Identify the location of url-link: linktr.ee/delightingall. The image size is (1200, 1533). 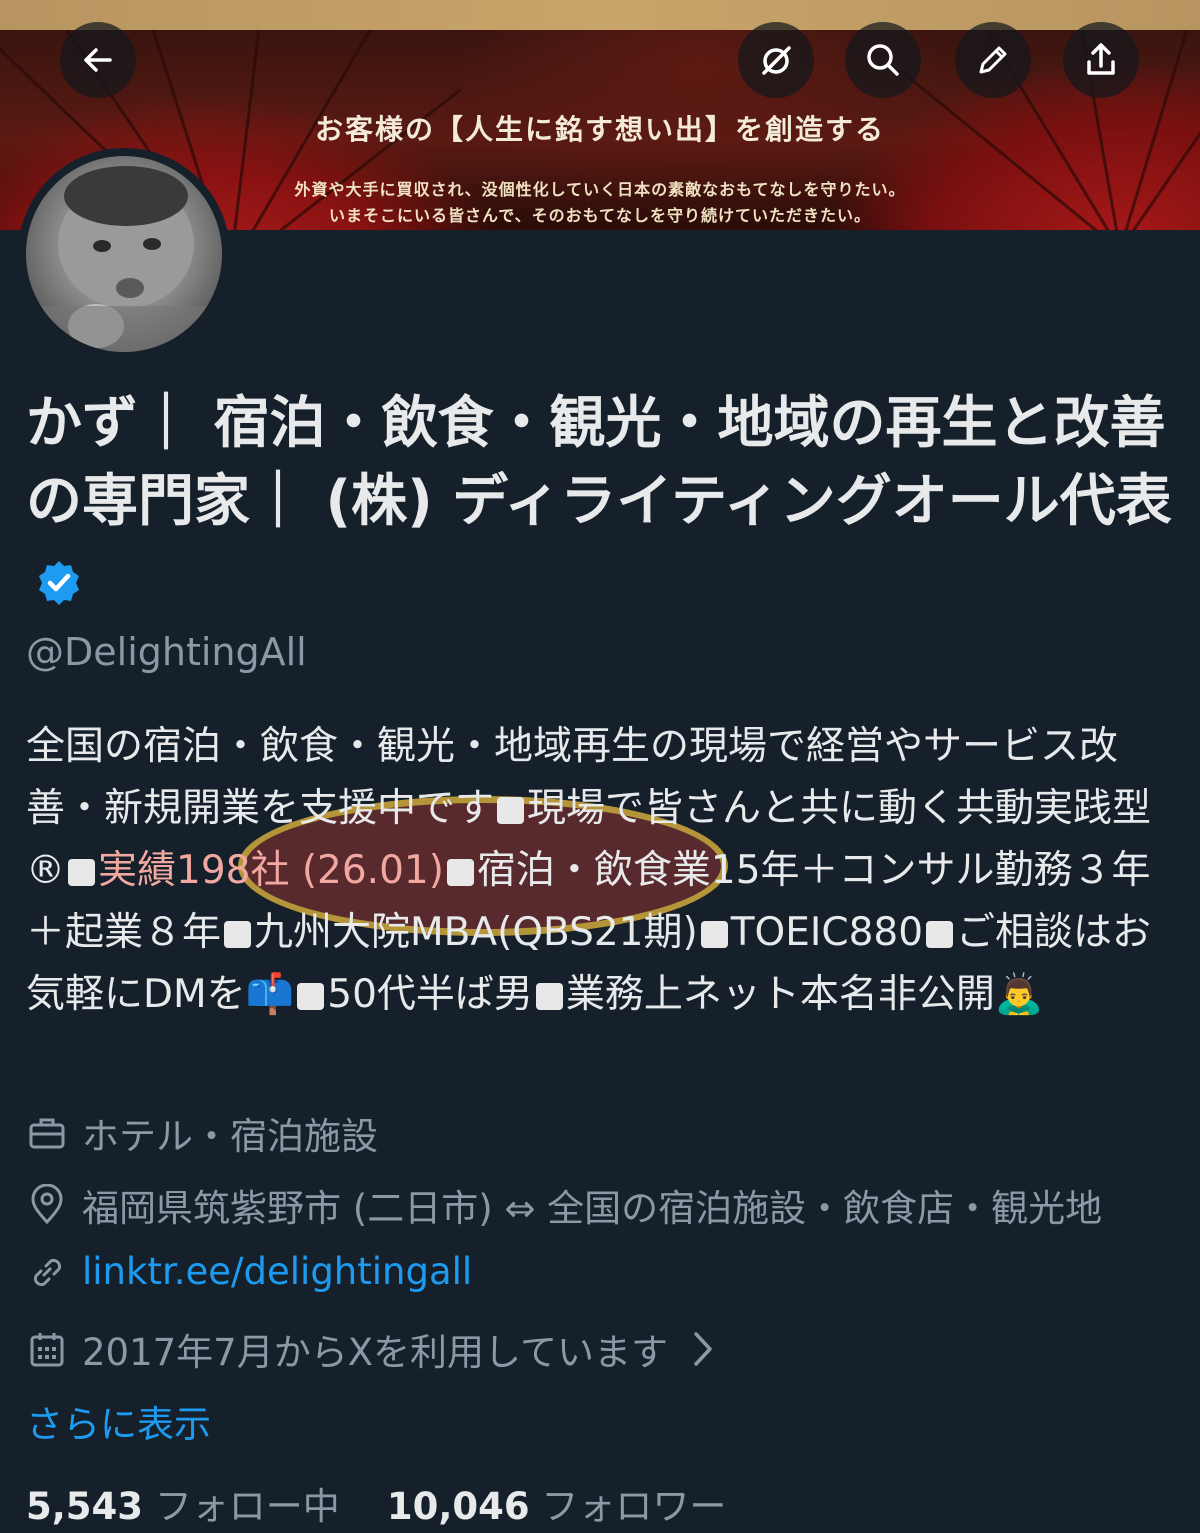
(277, 1271).